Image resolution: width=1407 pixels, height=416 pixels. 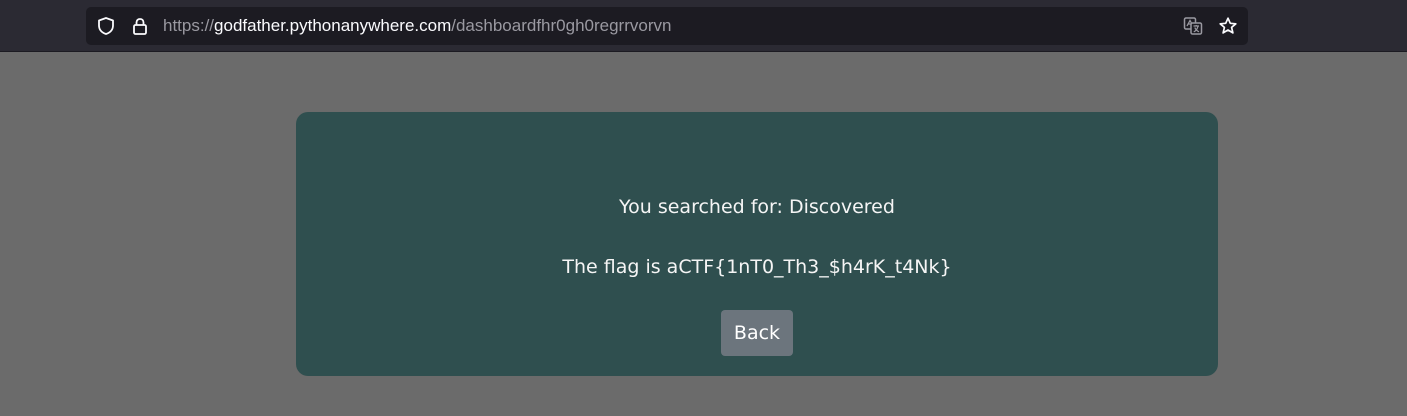 I want to click on url-scheme: https://, so click(x=189, y=25).